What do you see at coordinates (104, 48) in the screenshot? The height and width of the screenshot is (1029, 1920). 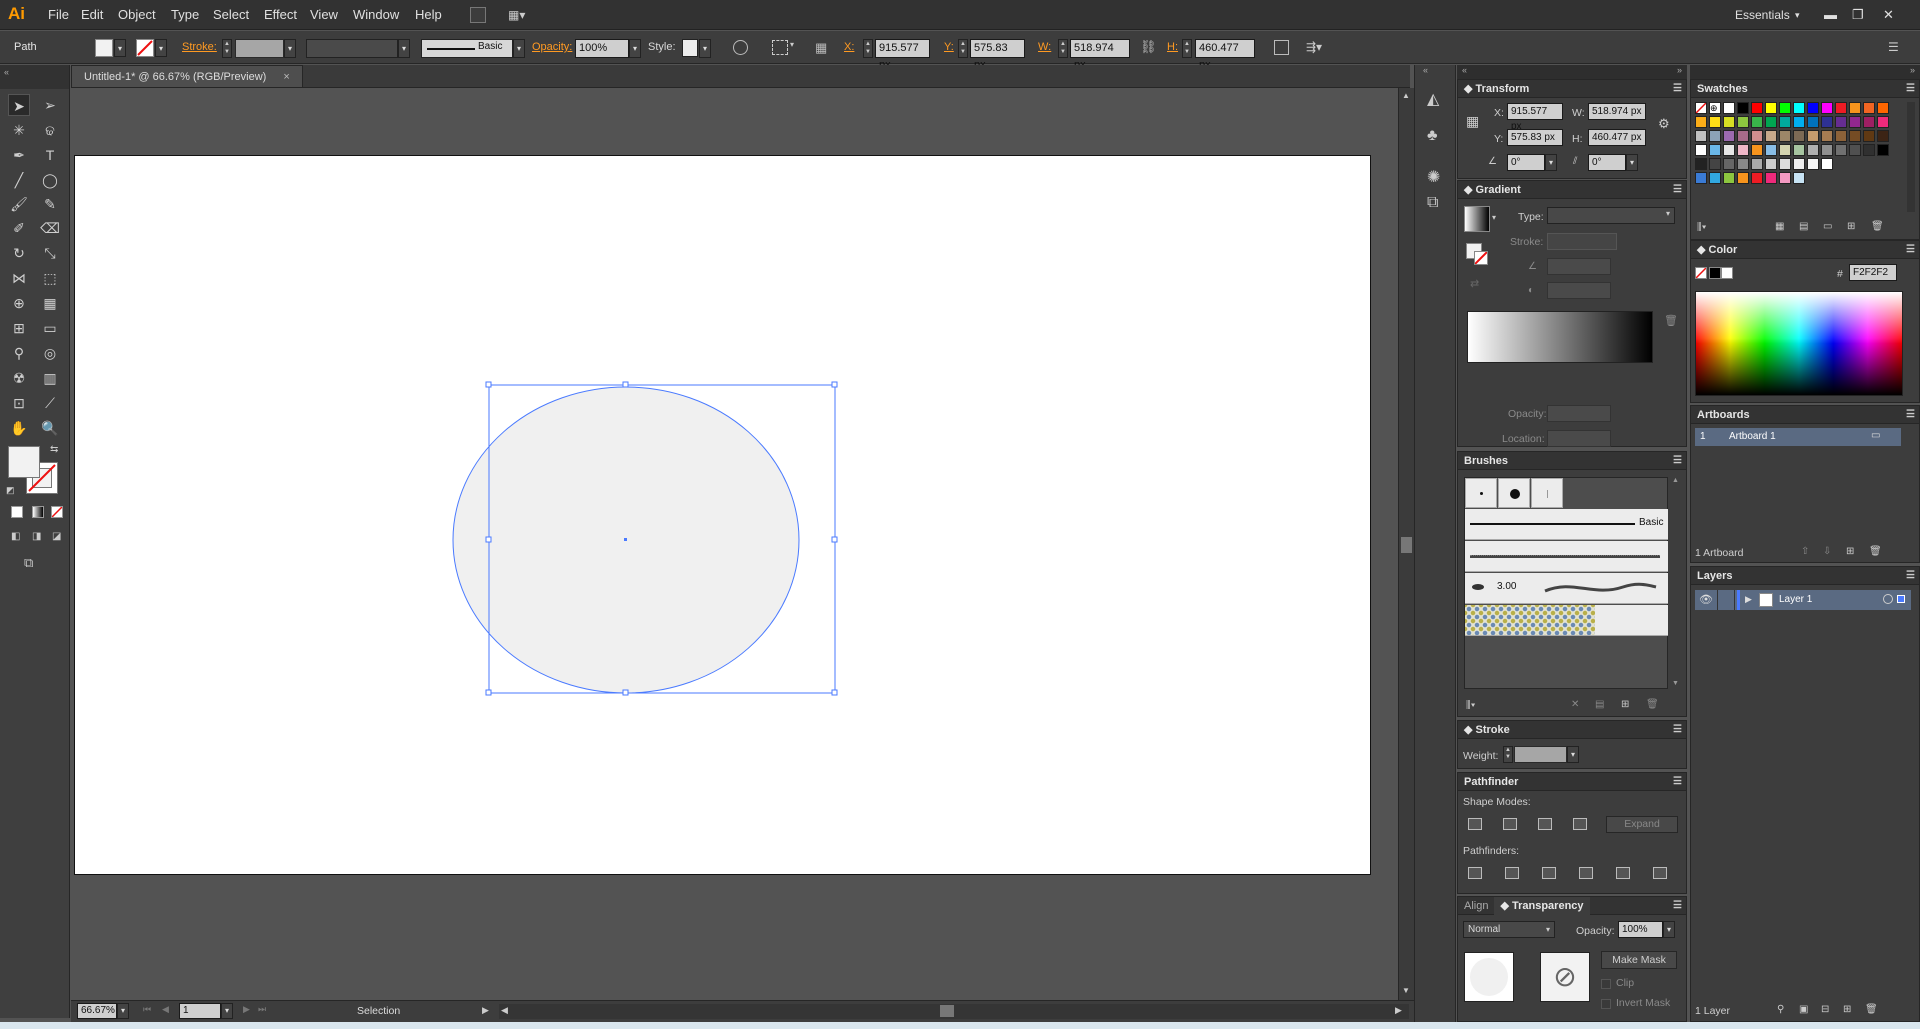 I see `fill-swatch` at bounding box center [104, 48].